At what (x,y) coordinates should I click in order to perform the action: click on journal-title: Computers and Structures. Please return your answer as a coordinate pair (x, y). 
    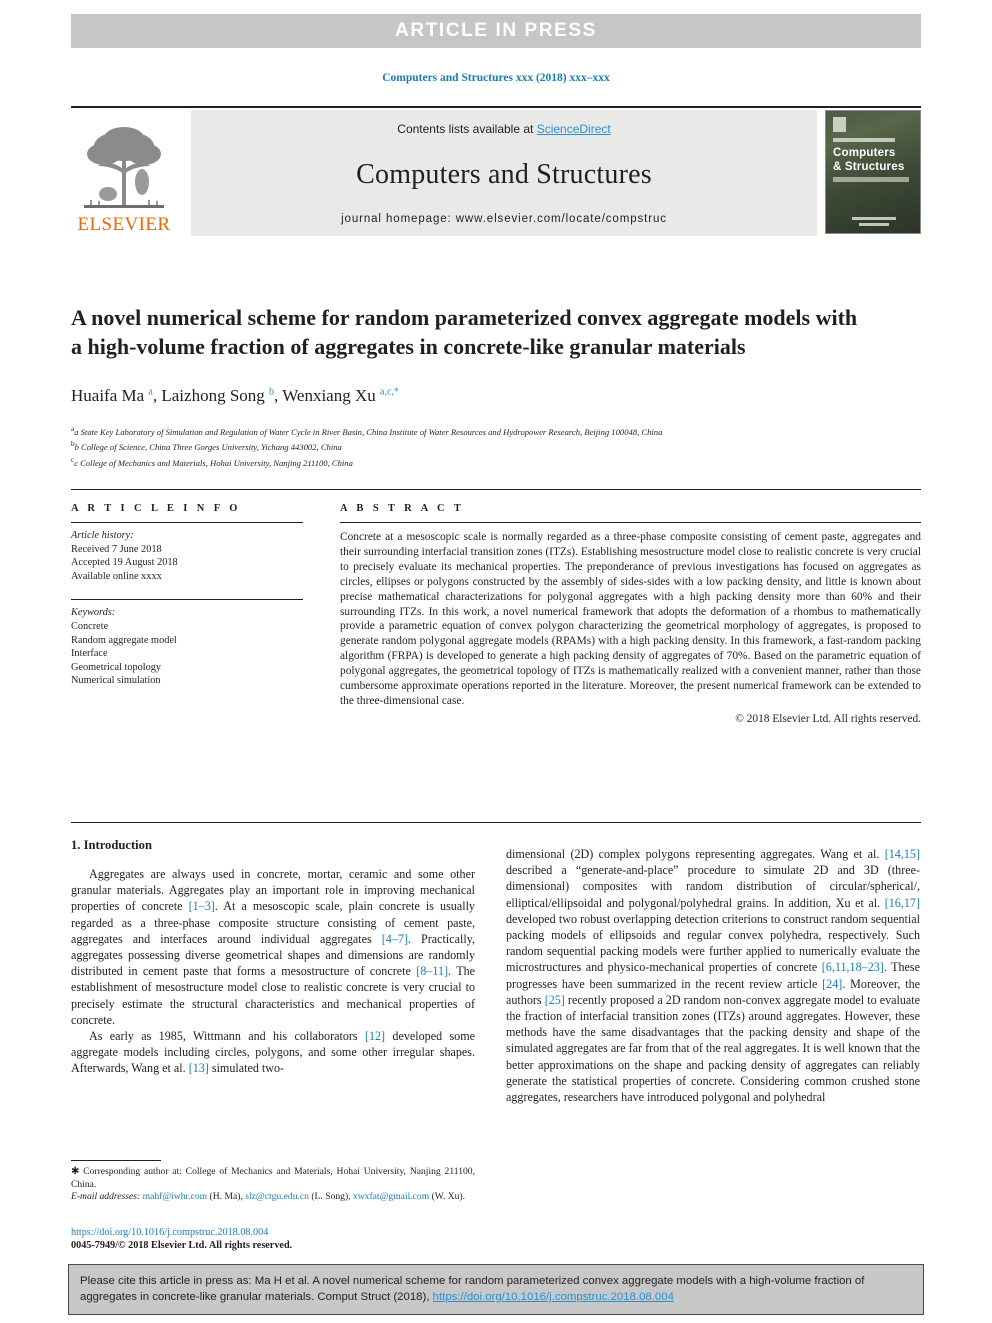
    Looking at the image, I should click on (504, 174).